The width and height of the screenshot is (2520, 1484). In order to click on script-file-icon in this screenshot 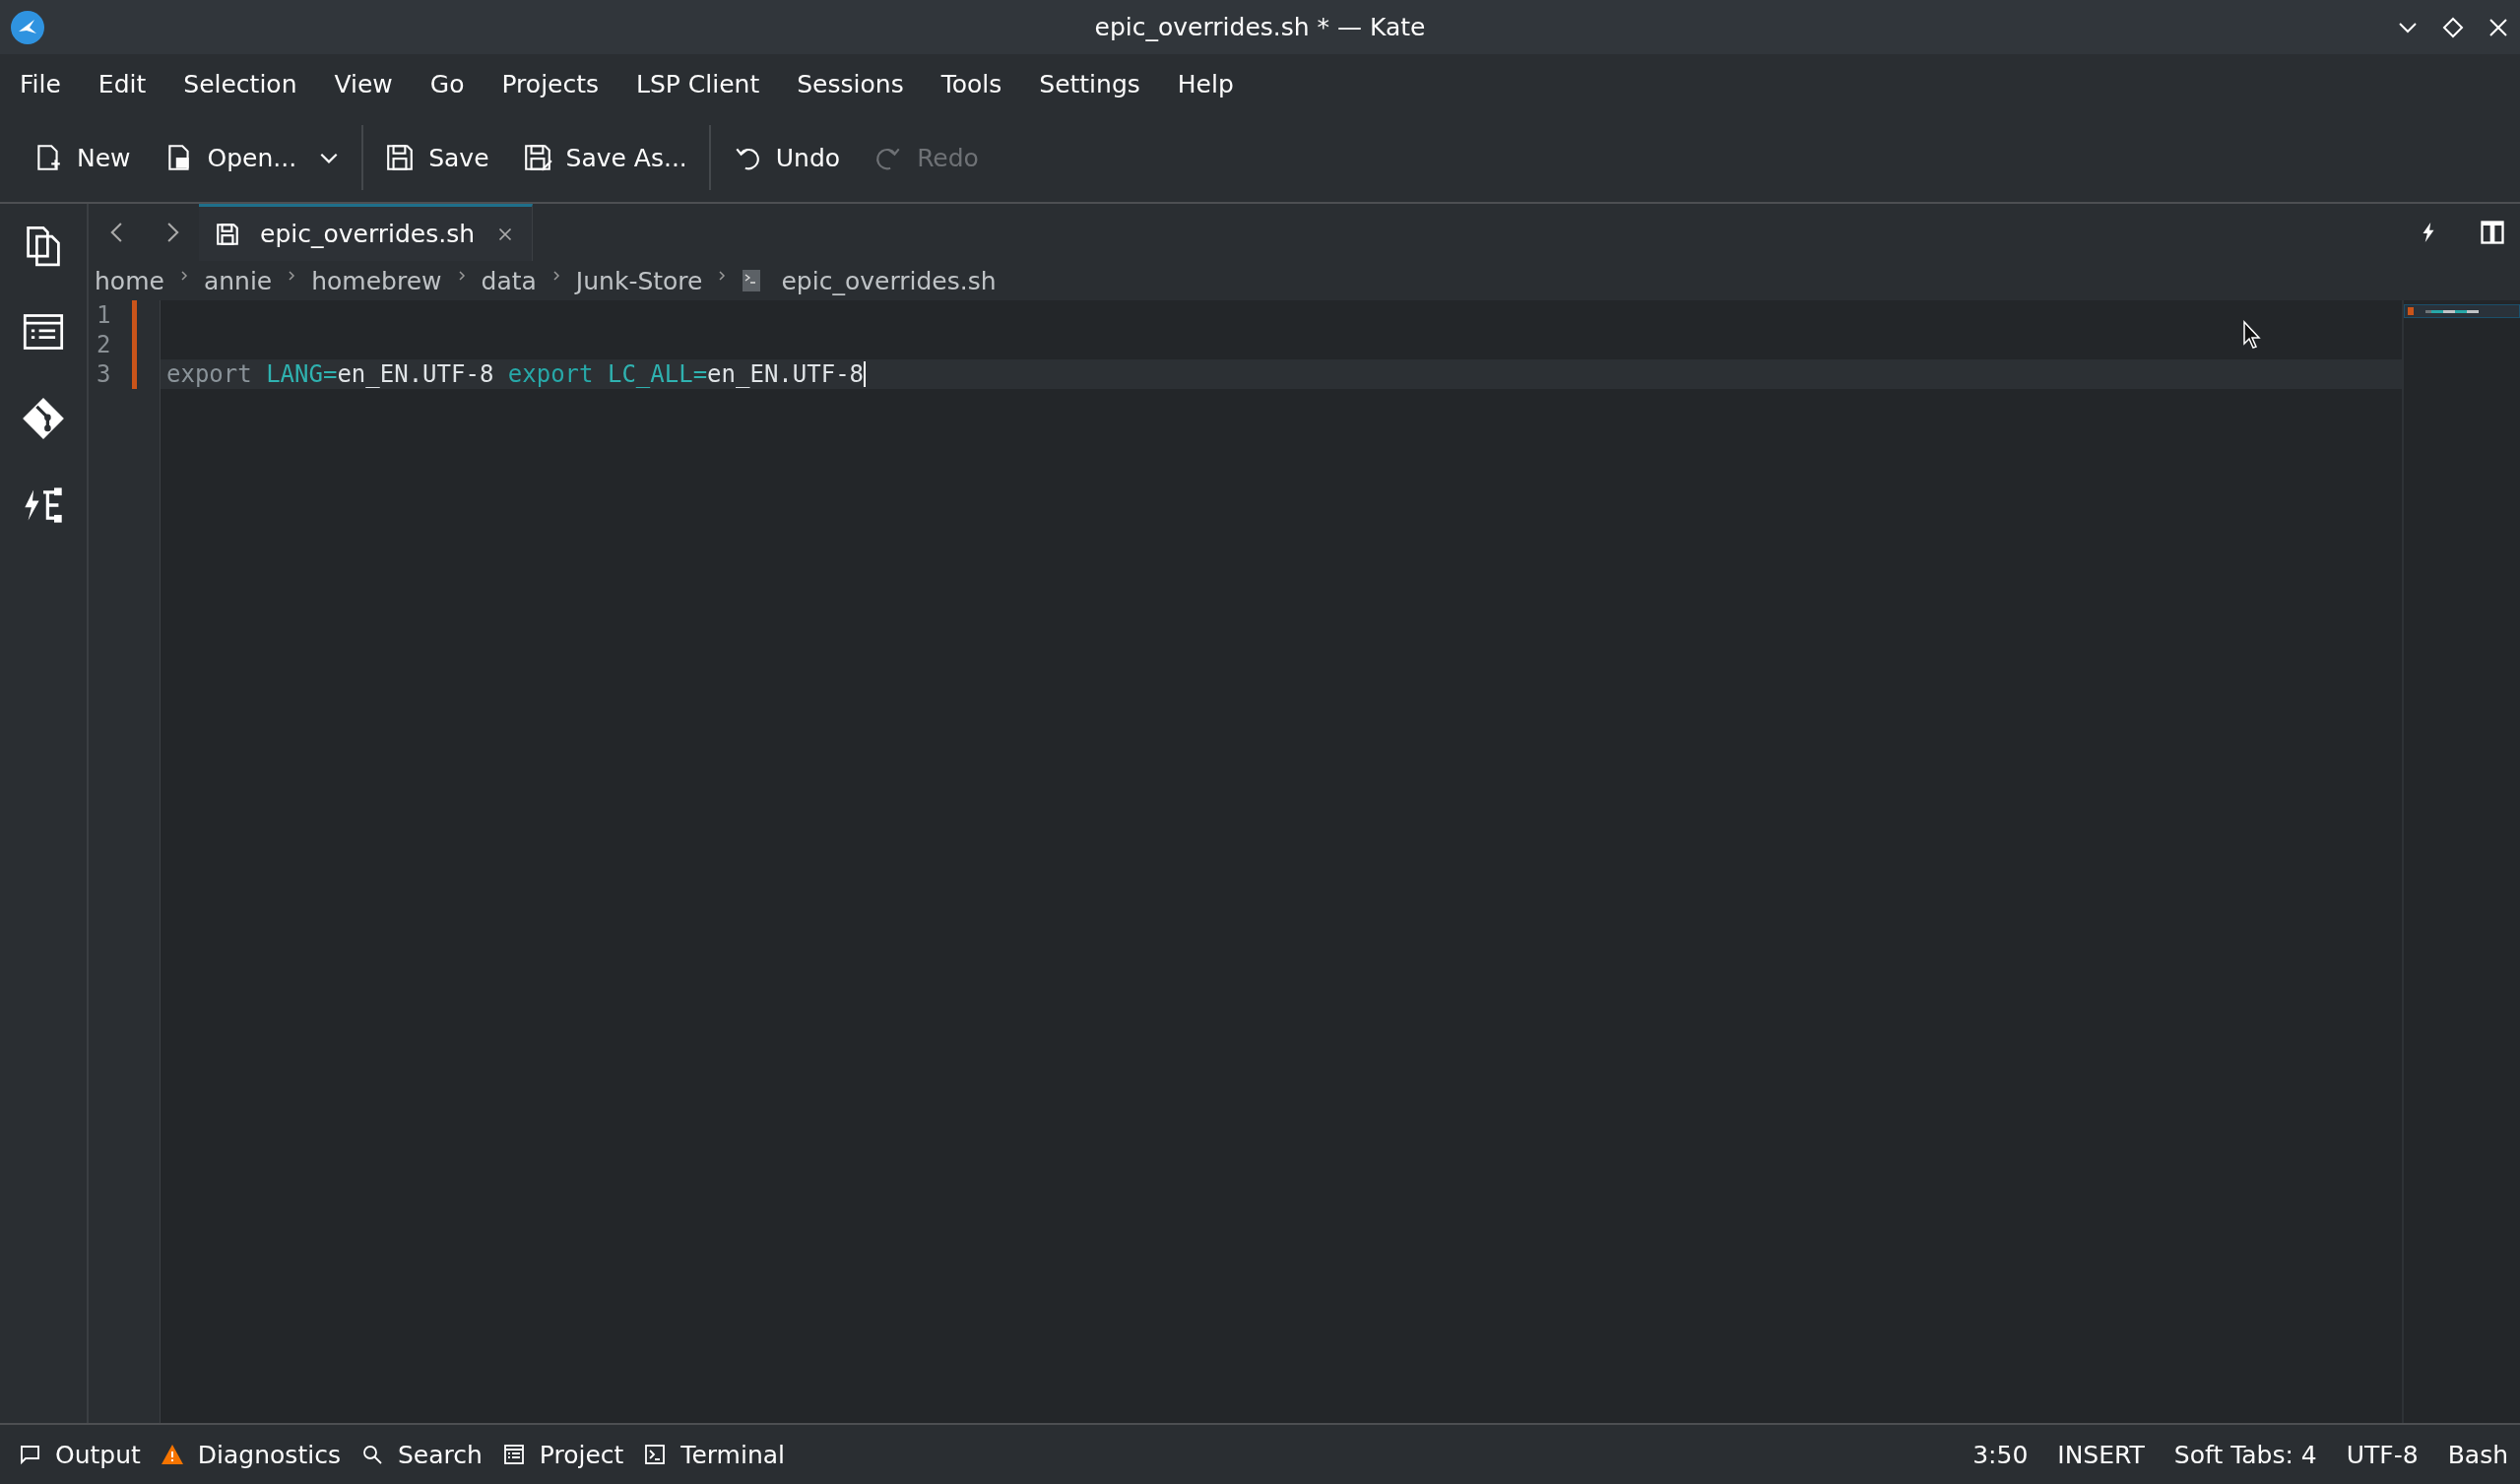, I will do `click(752, 280)`.